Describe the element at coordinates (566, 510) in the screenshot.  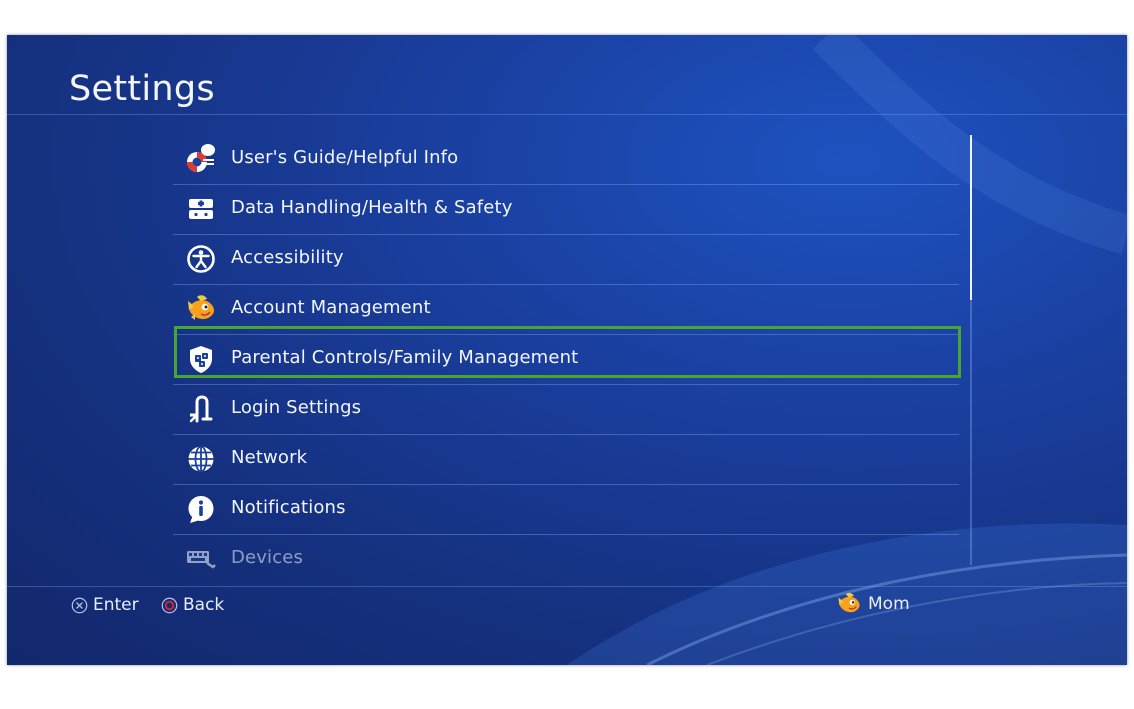
I see `menu-item-notifications: Notifications` at that location.